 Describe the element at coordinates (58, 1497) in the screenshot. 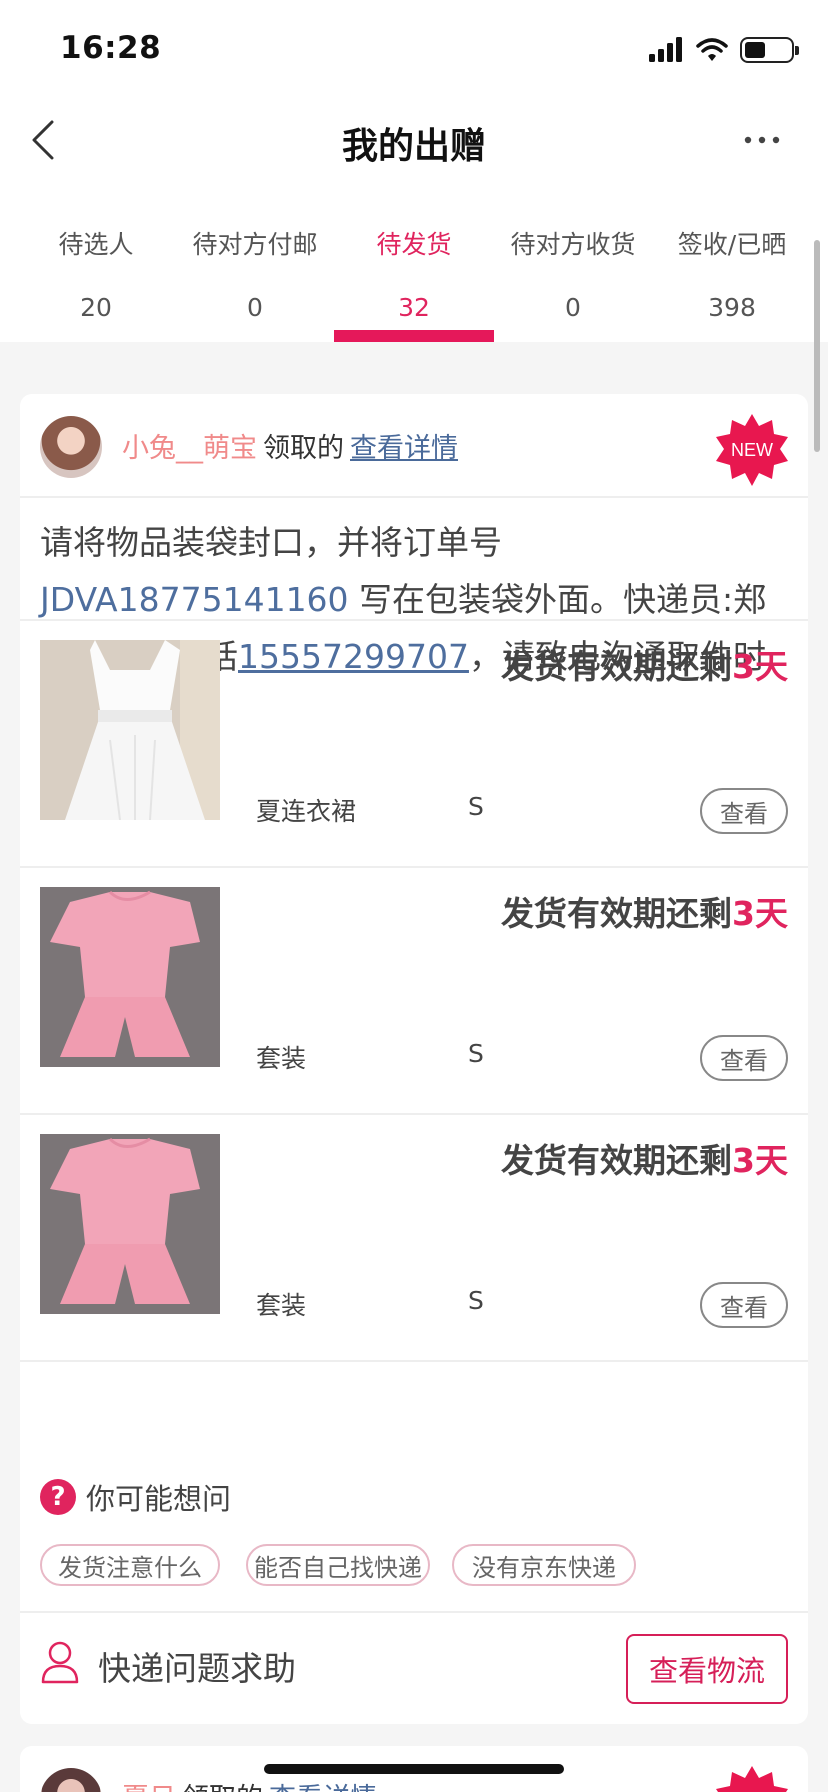

I see `question-icon: ?` at that location.